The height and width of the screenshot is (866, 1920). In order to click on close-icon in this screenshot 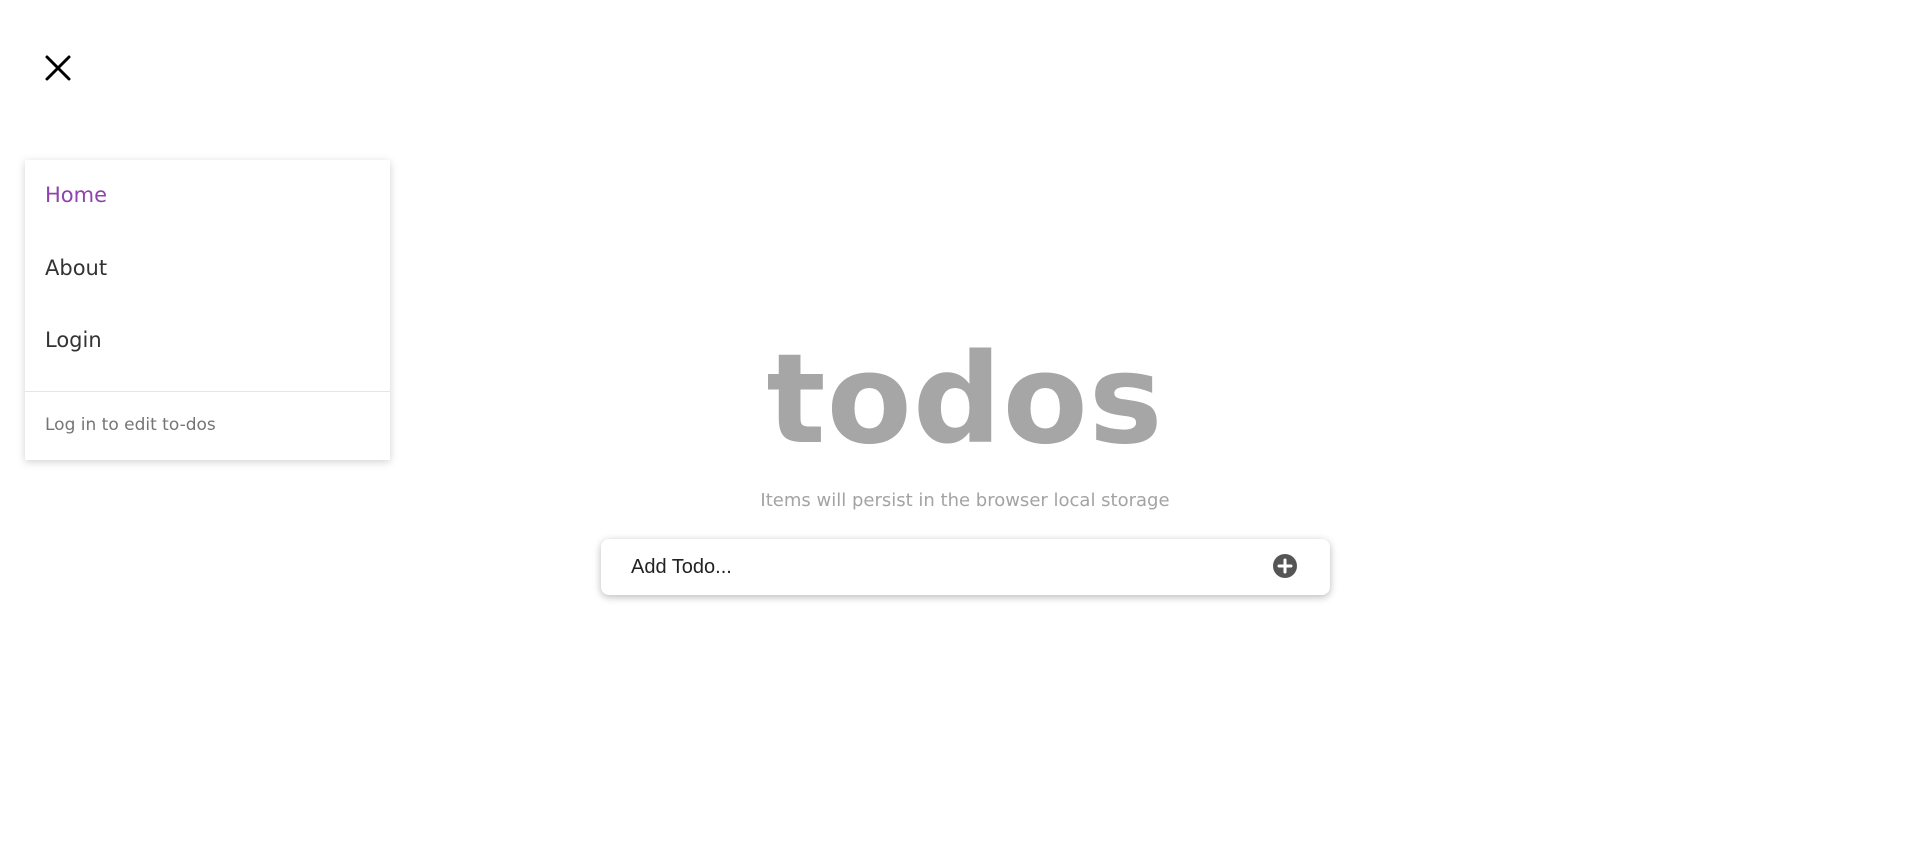, I will do `click(58, 68)`.